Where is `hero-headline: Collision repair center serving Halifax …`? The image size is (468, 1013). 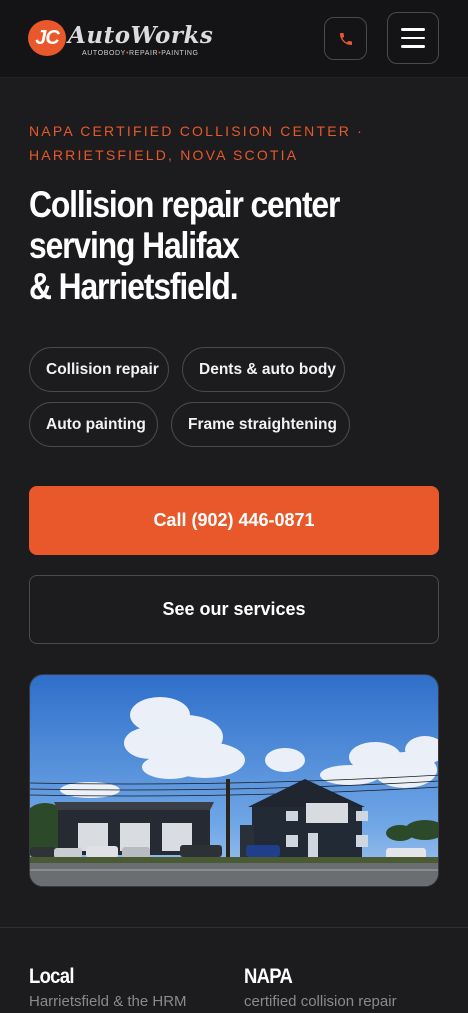 hero-headline: Collision repair center serving Halifax … is located at coordinates (209, 245).